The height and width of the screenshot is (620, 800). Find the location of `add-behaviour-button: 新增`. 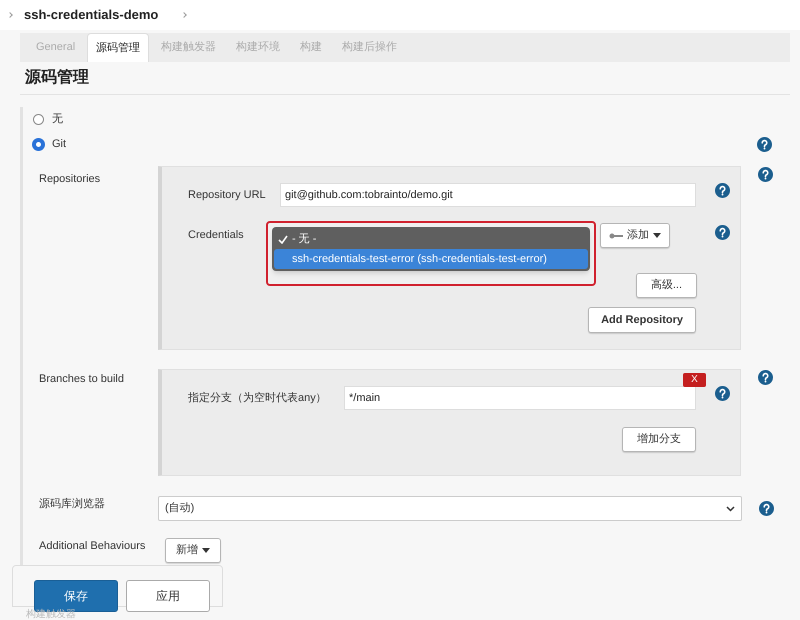

add-behaviour-button: 新增 is located at coordinates (193, 550).